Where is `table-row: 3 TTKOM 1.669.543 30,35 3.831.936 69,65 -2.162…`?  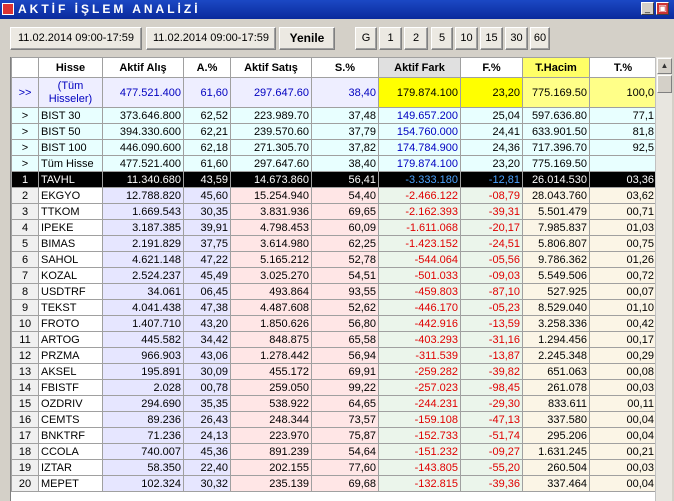
table-row: 3 TTKOM 1.669.543 30,35 3.831.936 69,65 -2.162… is located at coordinates (333, 211).